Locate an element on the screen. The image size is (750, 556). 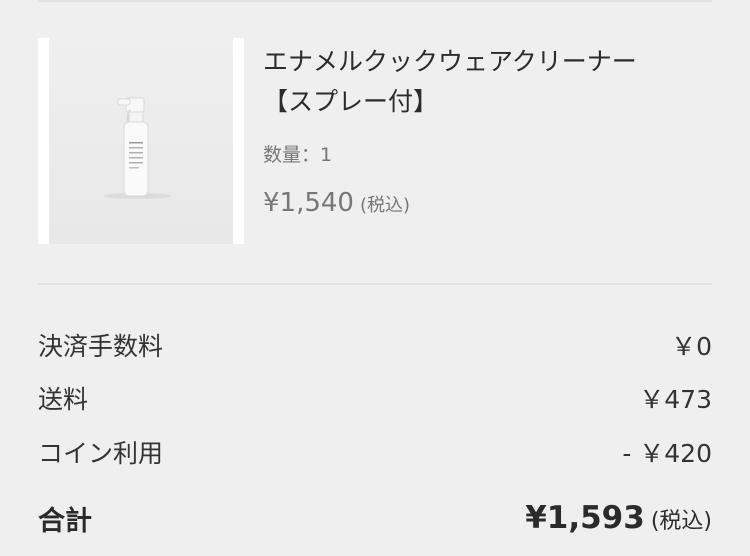
total-row: 合計 ¥1,593 (税込) is located at coordinates (375, 518).